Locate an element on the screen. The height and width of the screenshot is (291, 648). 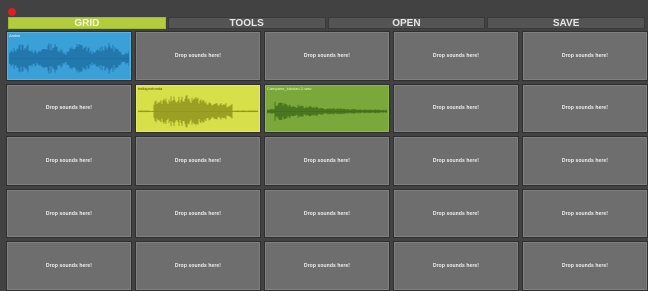
tab-bar: GRID TOOLS OPEN SAVE is located at coordinates (326, 23).